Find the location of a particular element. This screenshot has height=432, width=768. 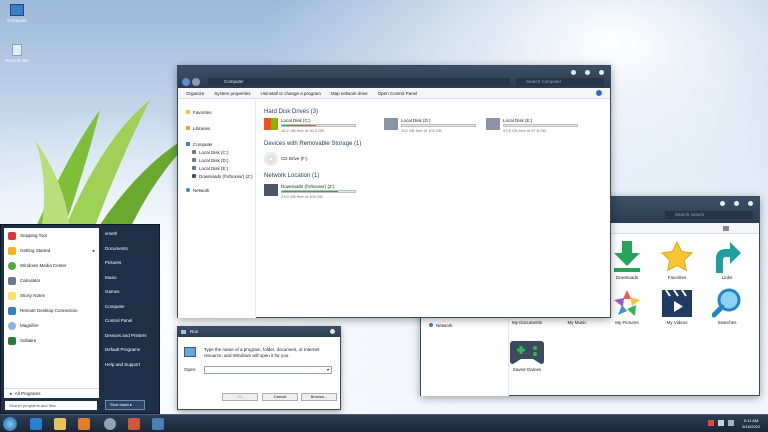

address-bar: Computer is located at coordinates (359, 82).